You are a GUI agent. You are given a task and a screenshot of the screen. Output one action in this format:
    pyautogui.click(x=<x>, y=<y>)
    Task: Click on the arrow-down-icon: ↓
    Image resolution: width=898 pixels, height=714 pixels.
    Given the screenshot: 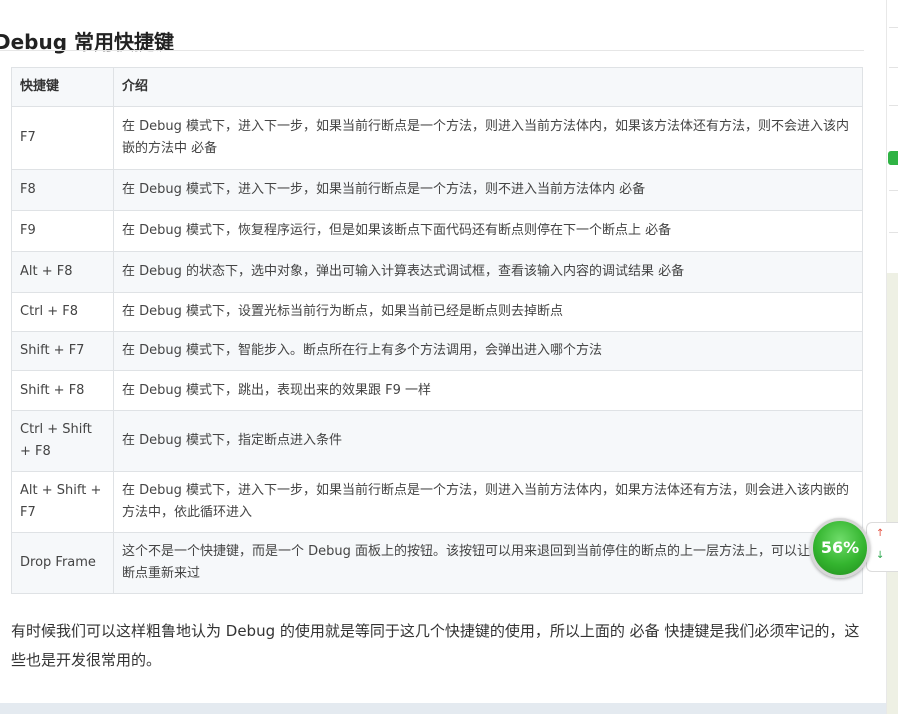 What is the action you would take?
    pyautogui.click(x=880, y=555)
    